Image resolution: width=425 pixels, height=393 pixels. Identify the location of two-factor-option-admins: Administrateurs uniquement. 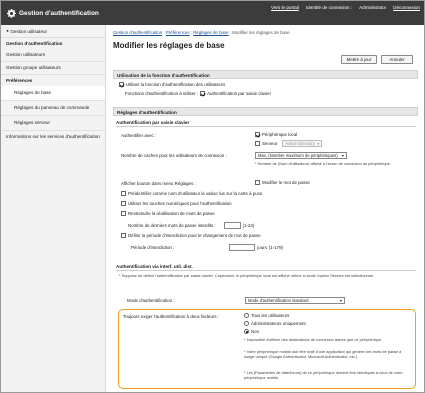
(275, 323).